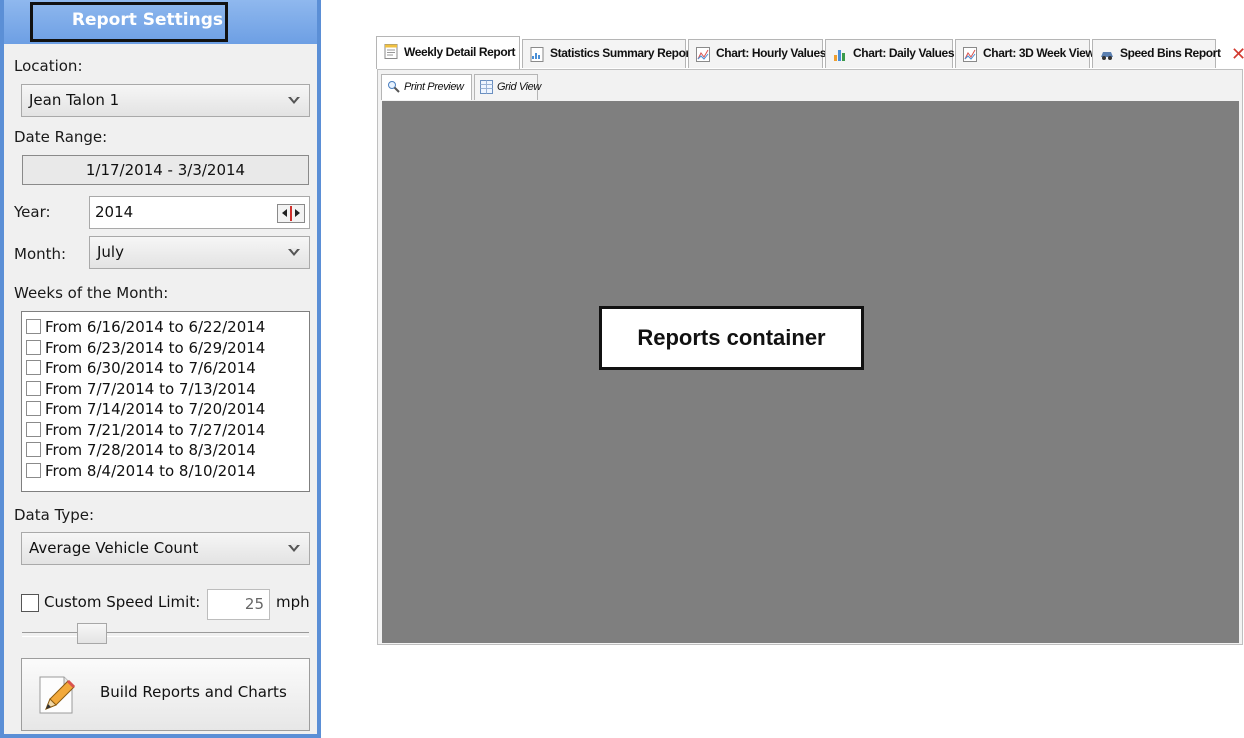 This screenshot has width=1244, height=738. What do you see at coordinates (486, 87) in the screenshot?
I see `grid-icon` at bounding box center [486, 87].